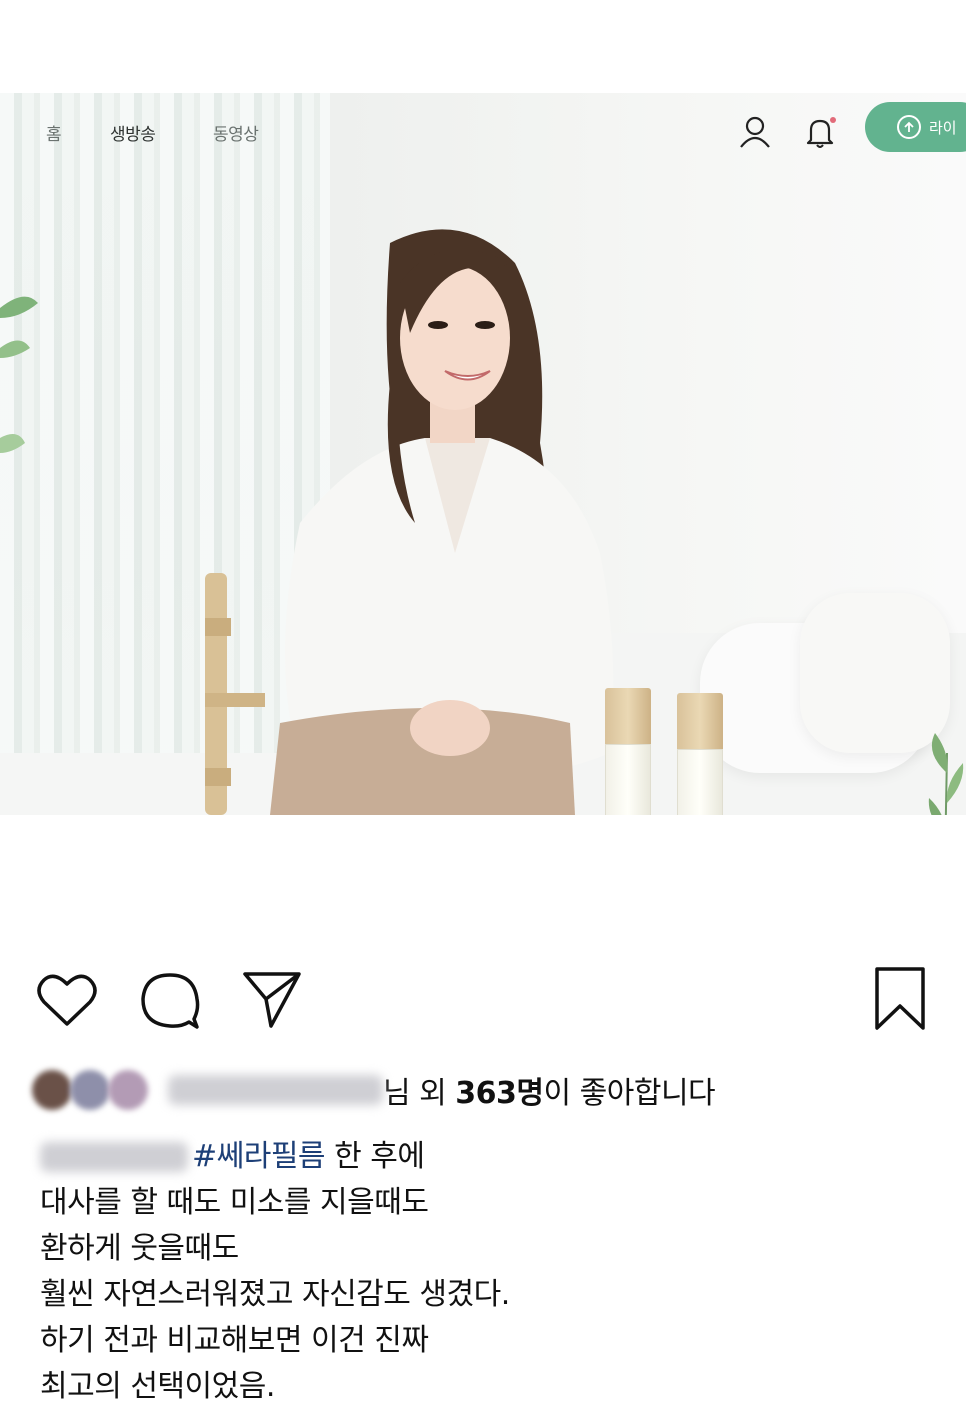 The width and height of the screenshot is (966, 1411). Describe the element at coordinates (234, 1340) in the screenshot. I see `caption-line: 하기 전과 비교해보면 이건 진짜` at that location.